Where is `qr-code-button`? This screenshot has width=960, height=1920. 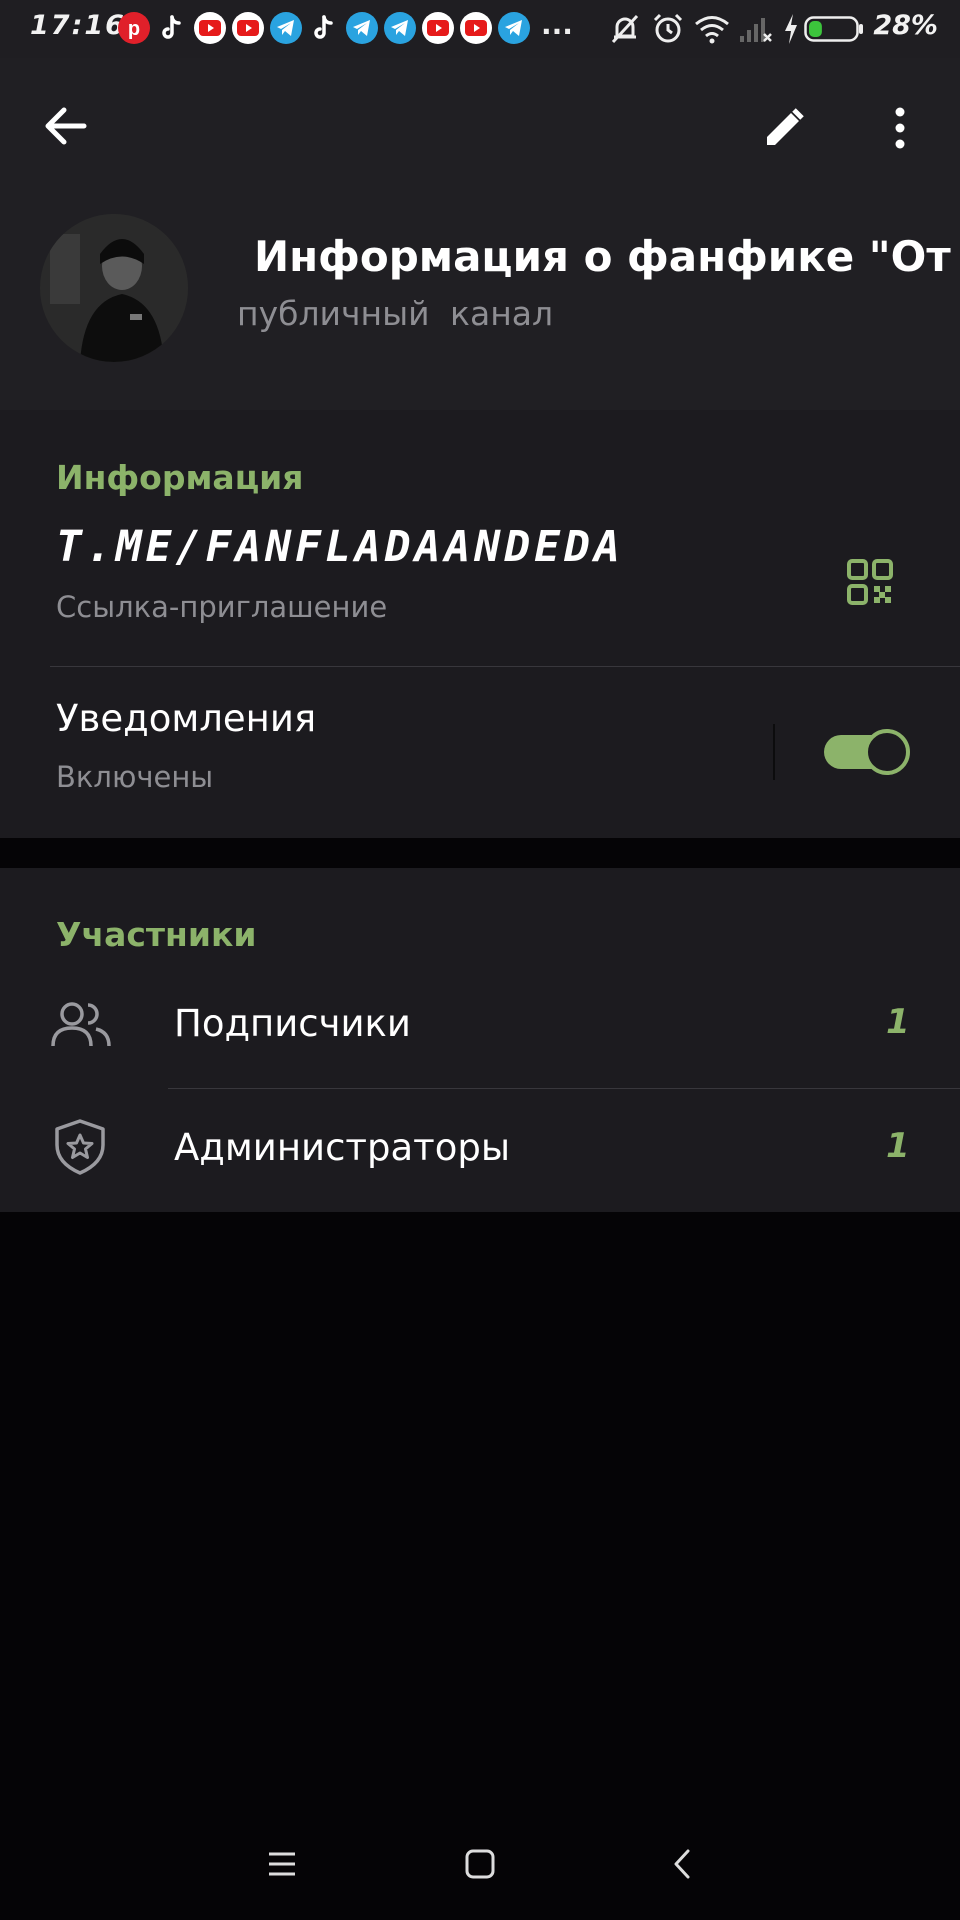 qr-code-button is located at coordinates (870, 582).